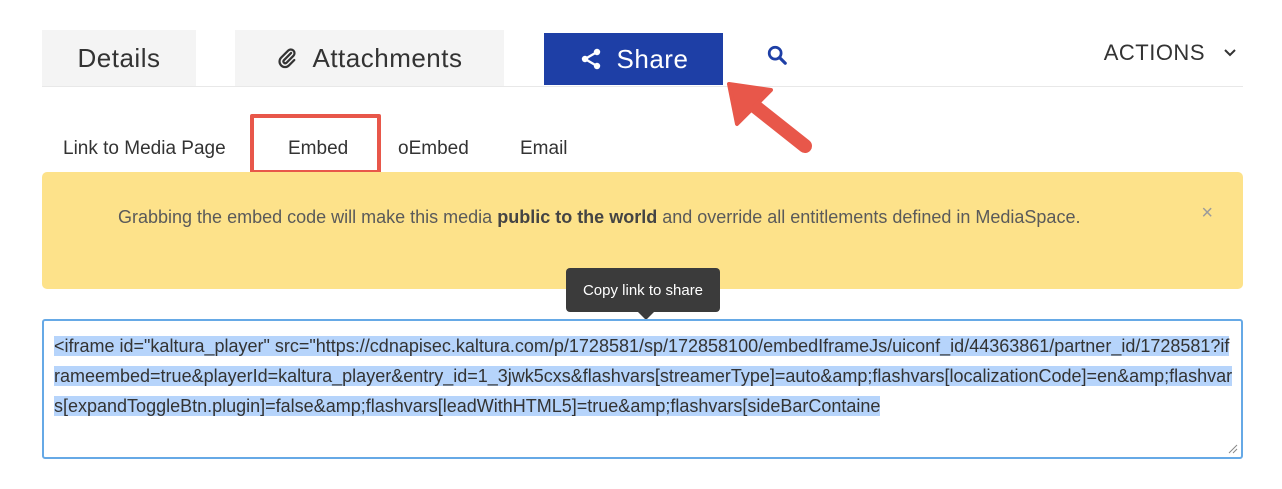  Describe the element at coordinates (1230, 53) in the screenshot. I see `chevron-down-icon` at that location.